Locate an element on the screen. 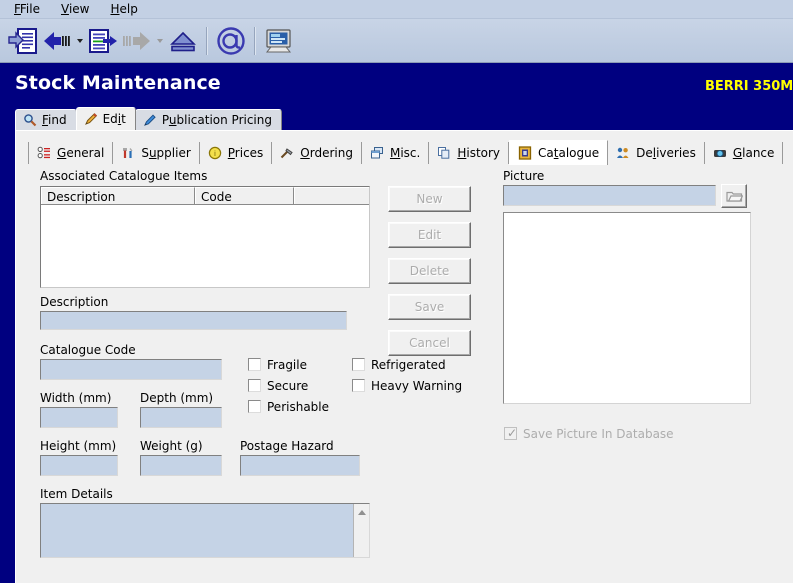 The width and height of the screenshot is (793, 583). primary-tabstrip: Find Edit Publication Pricing is located at coordinates (148, 118).